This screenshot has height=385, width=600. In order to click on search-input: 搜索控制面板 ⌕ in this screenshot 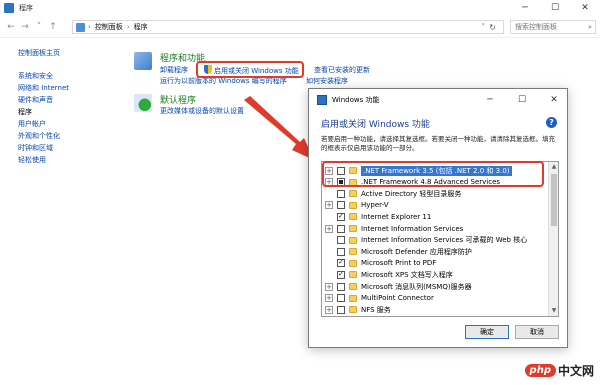, I will do `click(553, 27)`.